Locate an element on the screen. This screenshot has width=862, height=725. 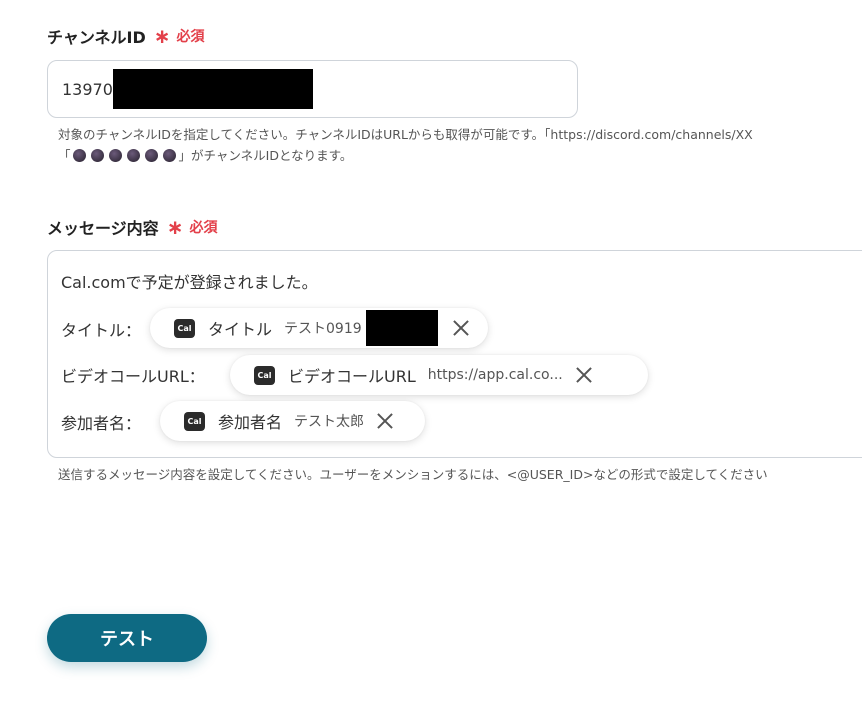
chip-name: タイトル is located at coordinates (240, 329).